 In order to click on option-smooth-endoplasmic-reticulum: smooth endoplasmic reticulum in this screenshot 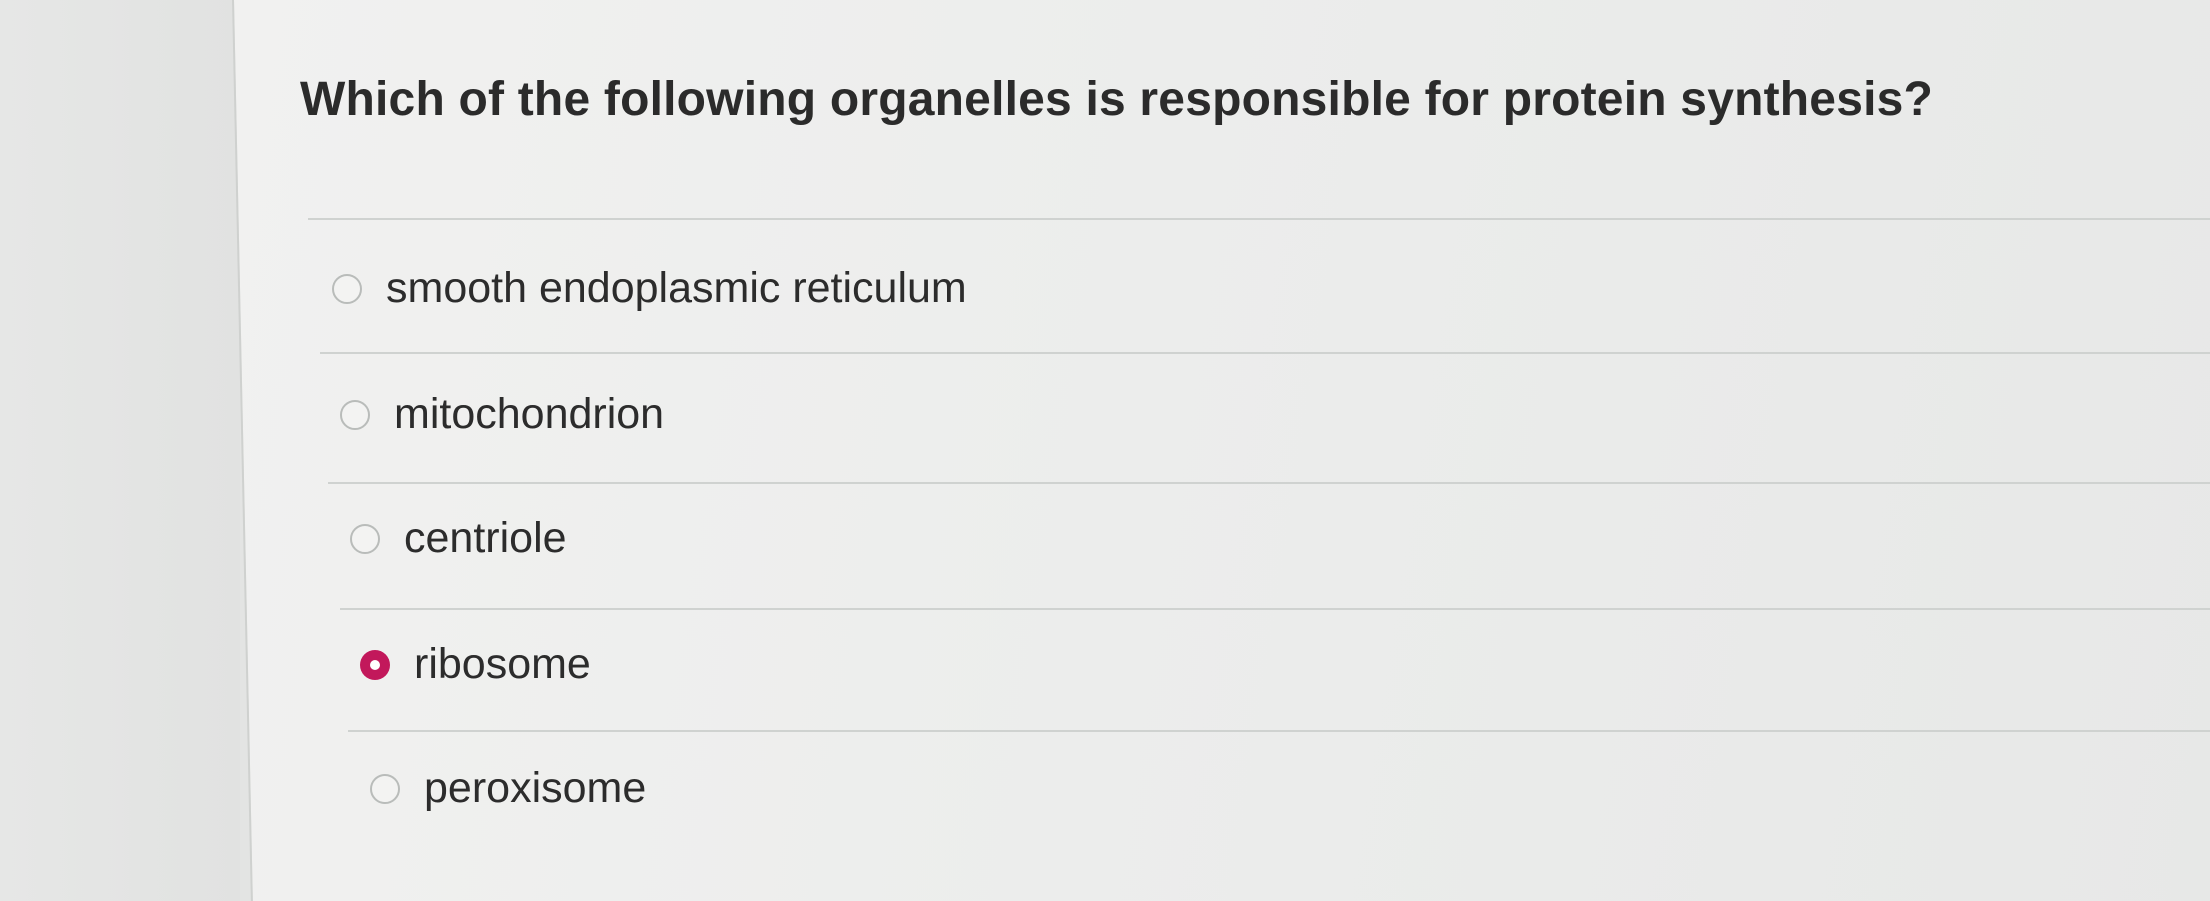, I will do `click(649, 288)`.